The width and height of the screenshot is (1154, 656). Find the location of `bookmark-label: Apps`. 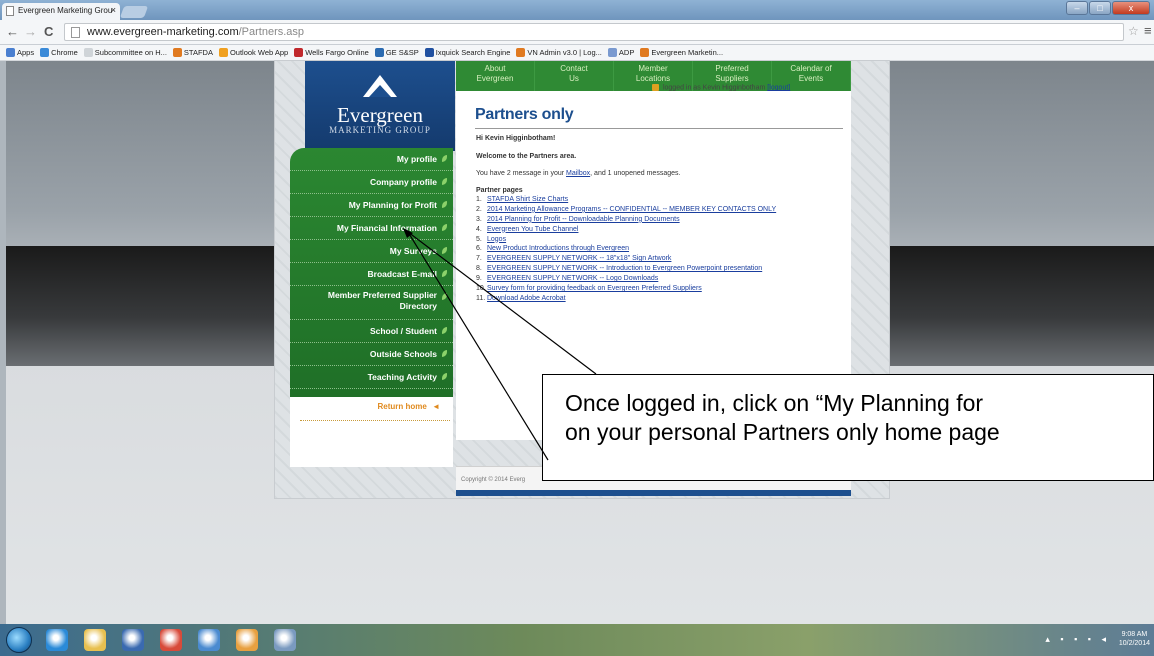

bookmark-label: Apps is located at coordinates (26, 52).